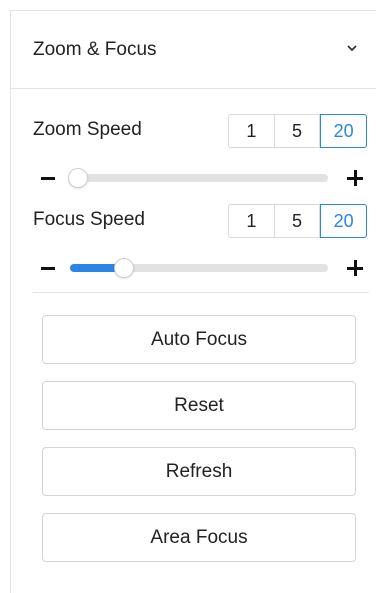 The image size is (376, 593). What do you see at coordinates (89, 219) in the screenshot?
I see `focus-speed-label: Focus Speed` at bounding box center [89, 219].